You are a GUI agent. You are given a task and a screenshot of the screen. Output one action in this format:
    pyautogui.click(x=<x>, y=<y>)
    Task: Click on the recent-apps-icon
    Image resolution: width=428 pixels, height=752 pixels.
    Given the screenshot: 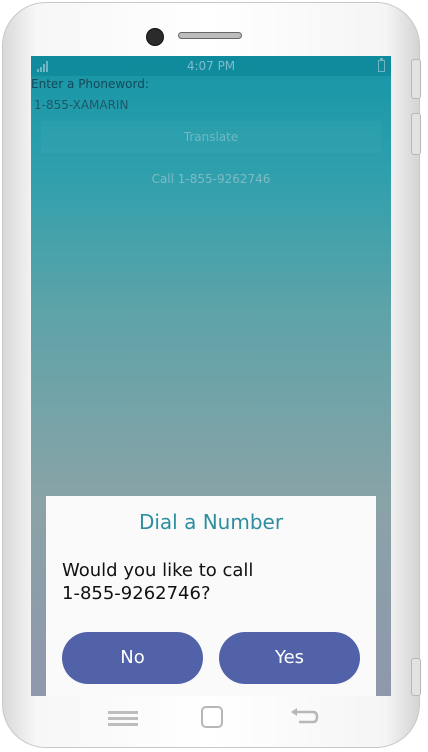 What is the action you would take?
    pyautogui.click(x=123, y=719)
    